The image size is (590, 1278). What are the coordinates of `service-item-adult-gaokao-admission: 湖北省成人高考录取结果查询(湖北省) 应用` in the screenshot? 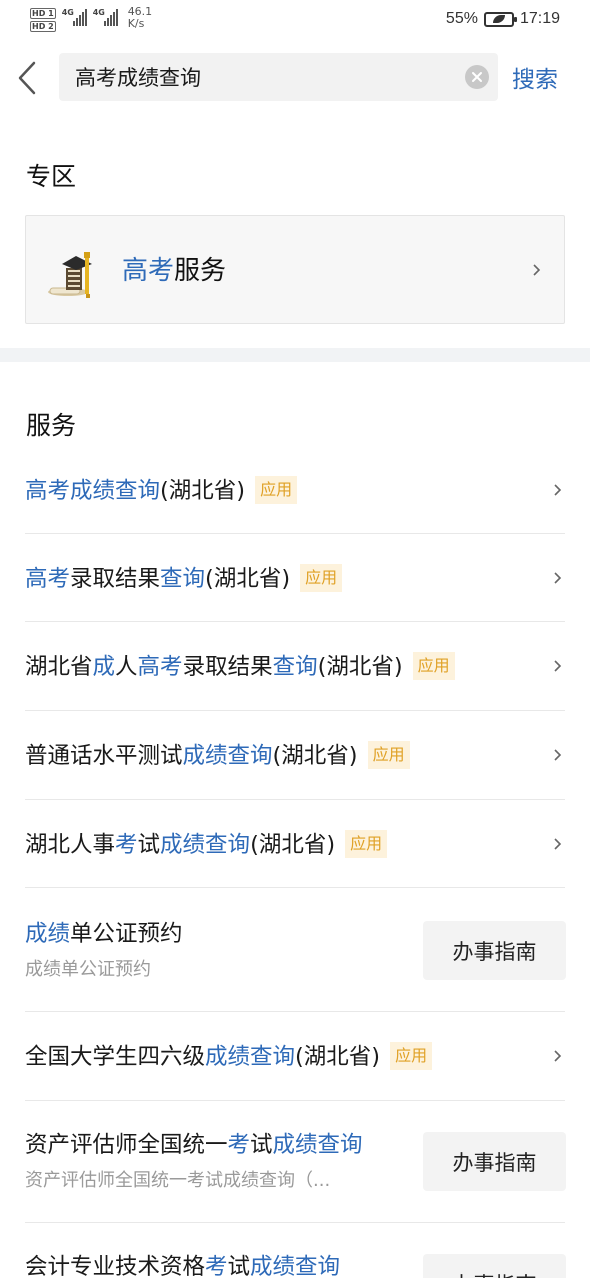 It's located at (295, 666).